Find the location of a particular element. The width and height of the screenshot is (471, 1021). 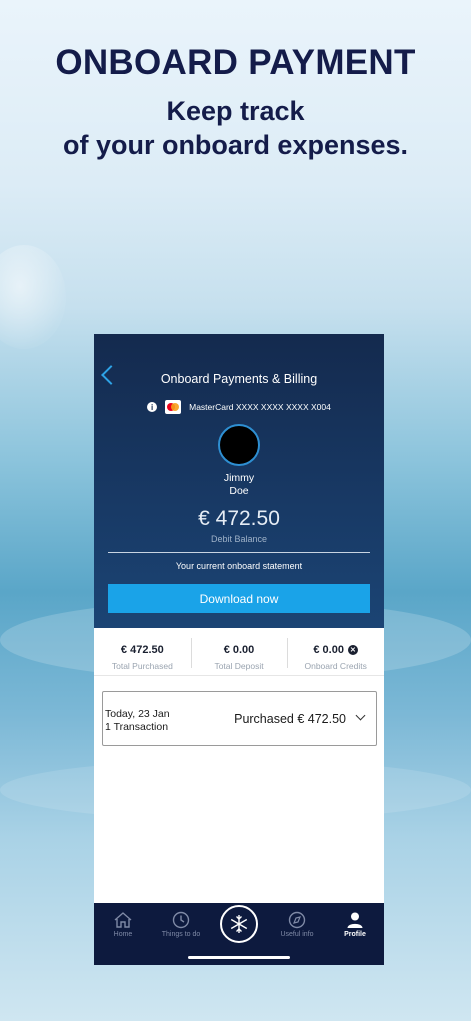

summary-total-deposit: € 0.00 Total Deposit is located at coordinates (239, 652).